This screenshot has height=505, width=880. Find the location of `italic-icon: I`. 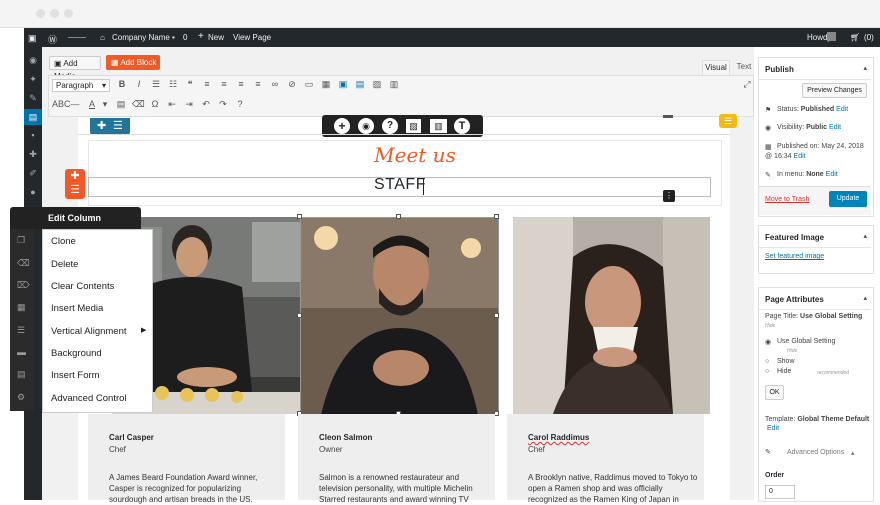

italic-icon: I is located at coordinates (139, 84).